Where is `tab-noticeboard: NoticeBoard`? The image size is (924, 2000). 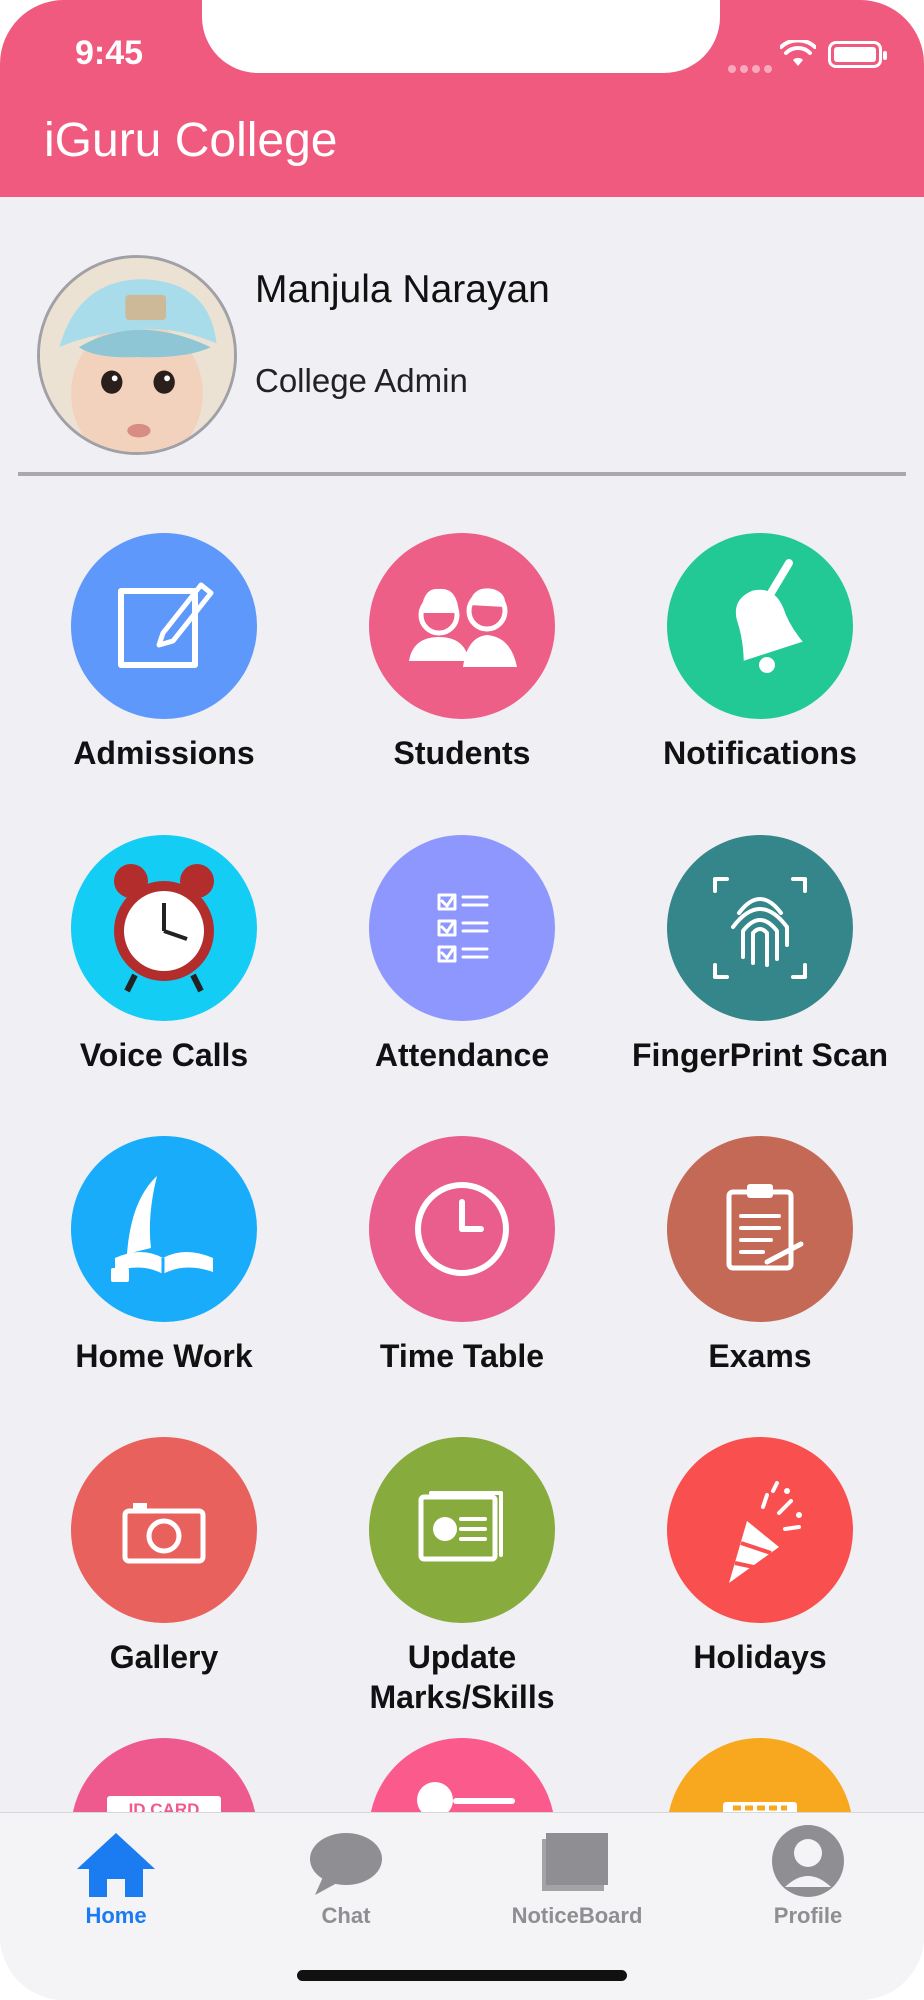
tab-noticeboard: NoticeBoard is located at coordinates (577, 1875).